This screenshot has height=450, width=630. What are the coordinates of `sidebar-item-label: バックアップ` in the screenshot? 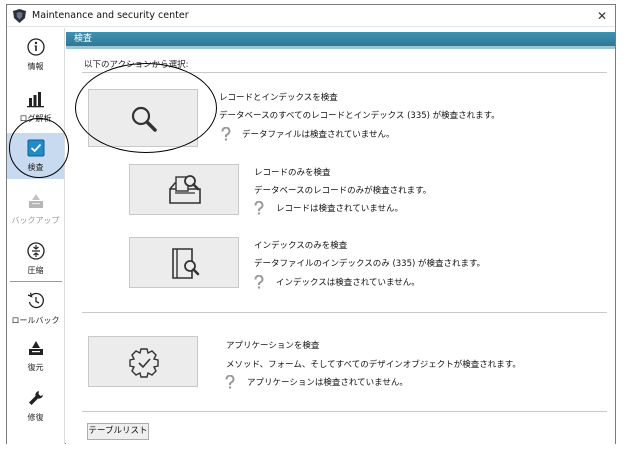 It's located at (35, 220).